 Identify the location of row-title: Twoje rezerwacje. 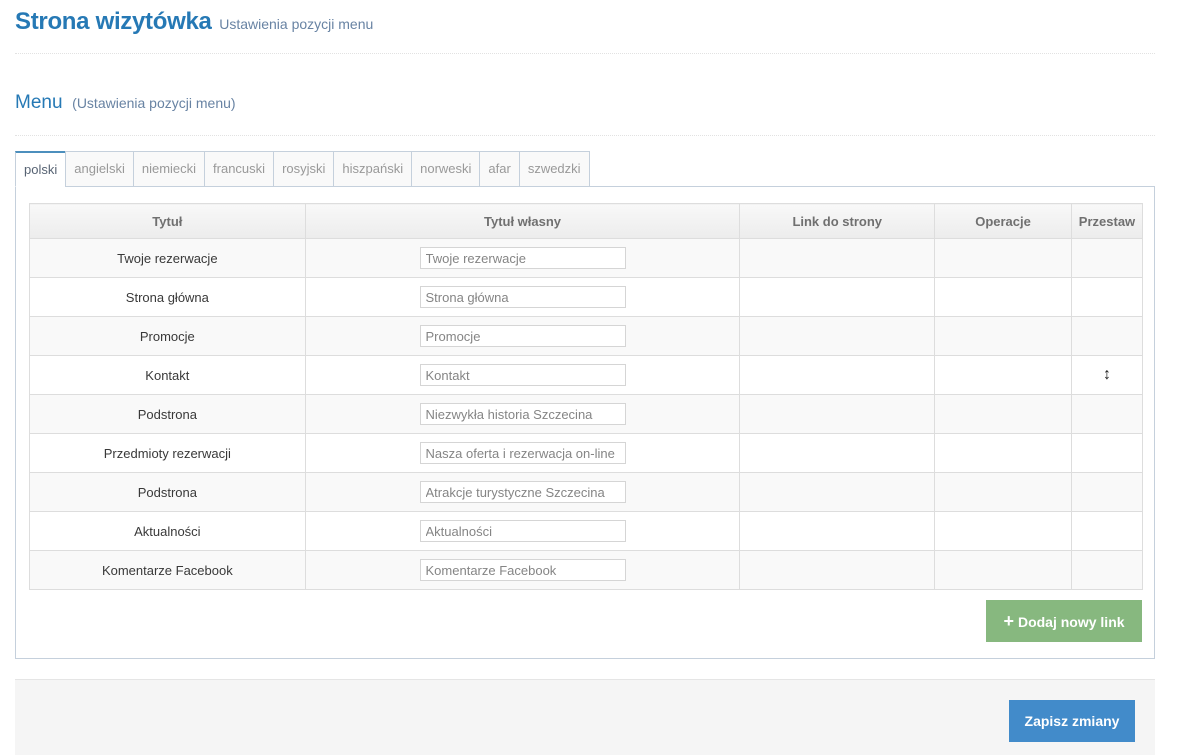
(167, 258).